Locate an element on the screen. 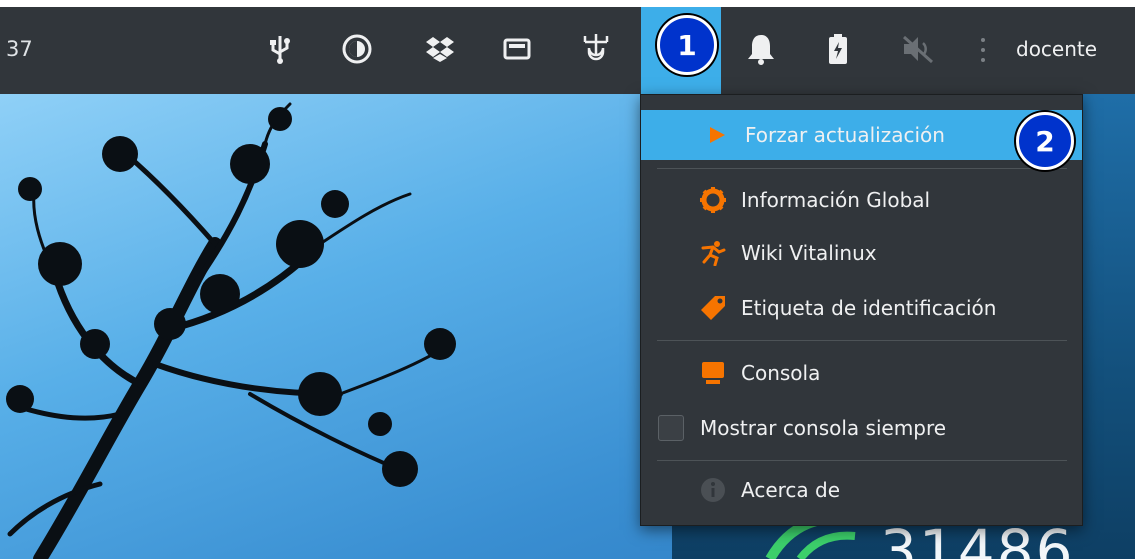  tag-icon is located at coordinates (713, 308).